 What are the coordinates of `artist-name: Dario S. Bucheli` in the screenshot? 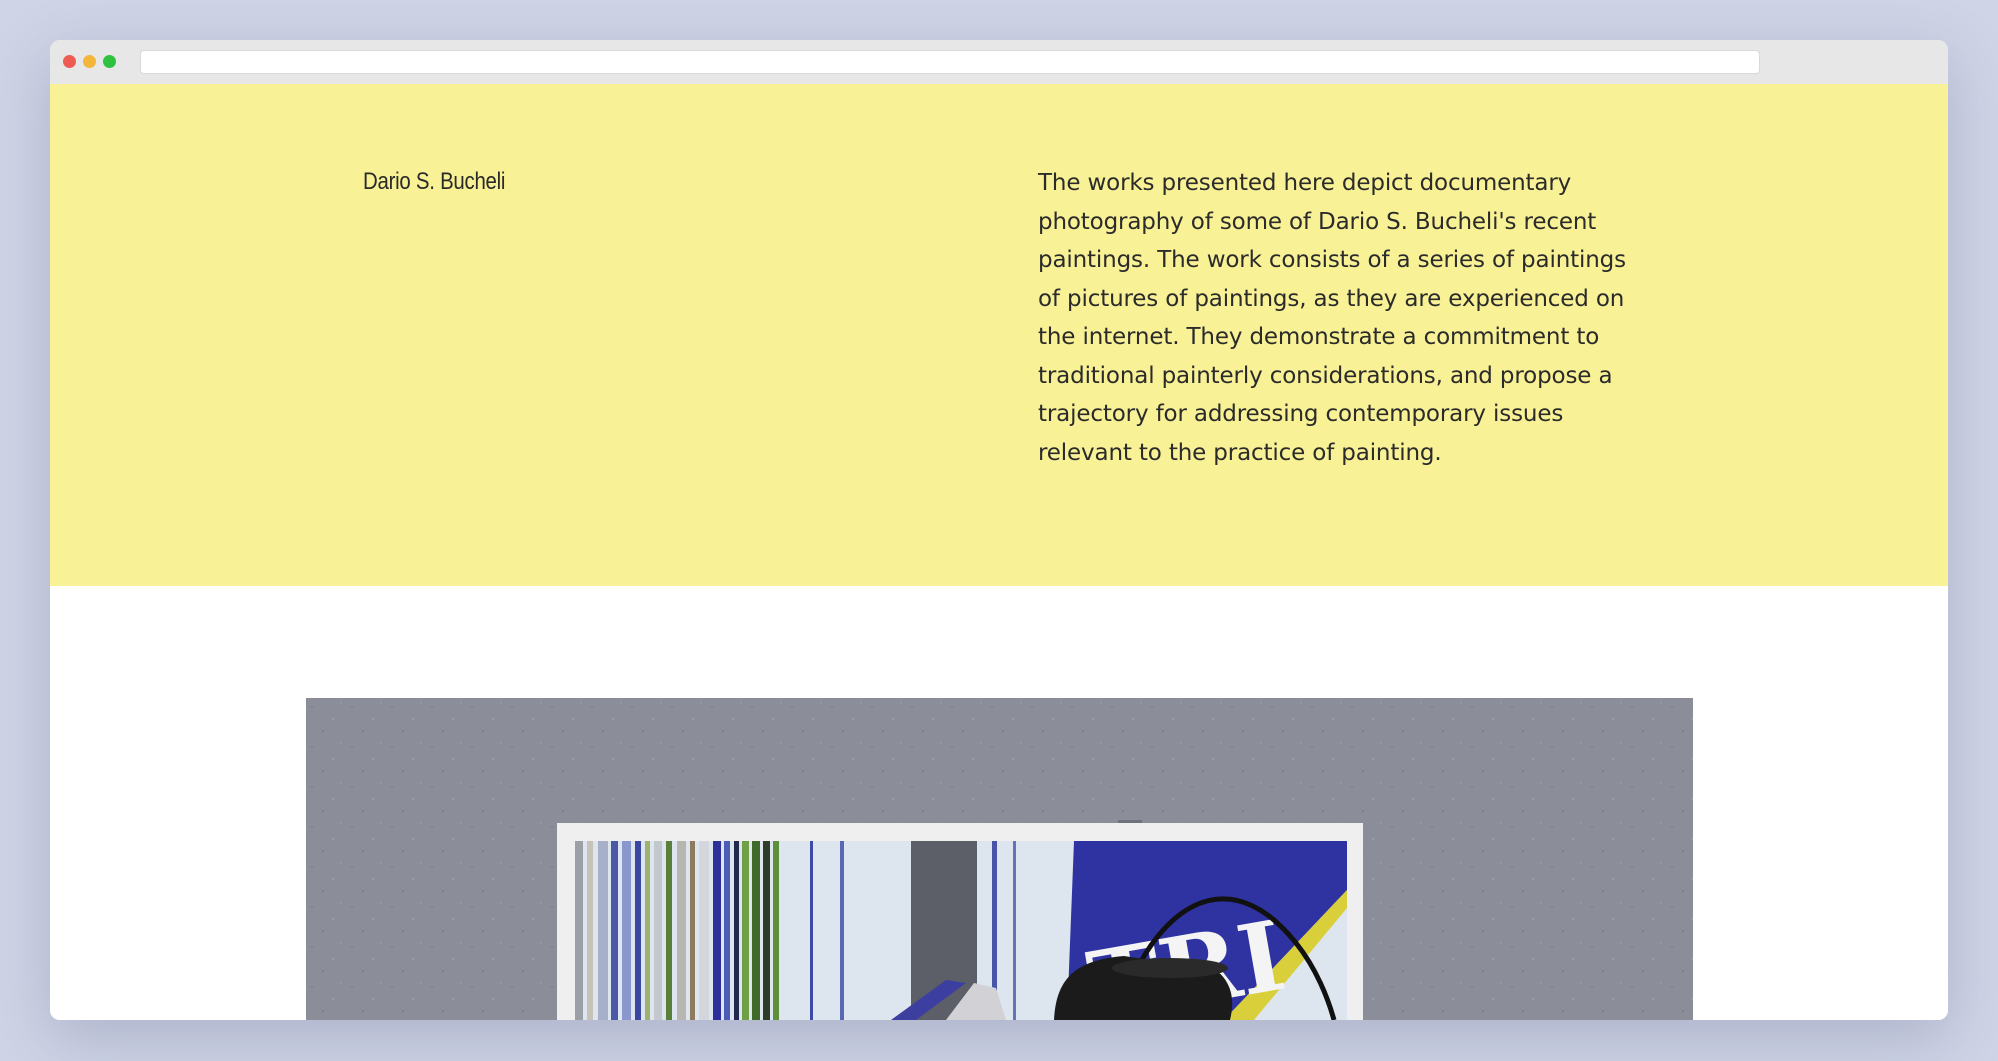 It's located at (434, 181).